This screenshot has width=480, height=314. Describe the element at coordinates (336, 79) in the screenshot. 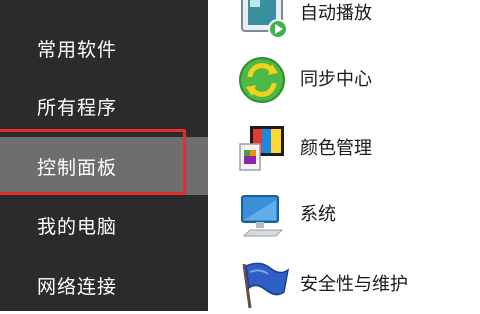

I see `list-item-label: 同步中心` at that location.